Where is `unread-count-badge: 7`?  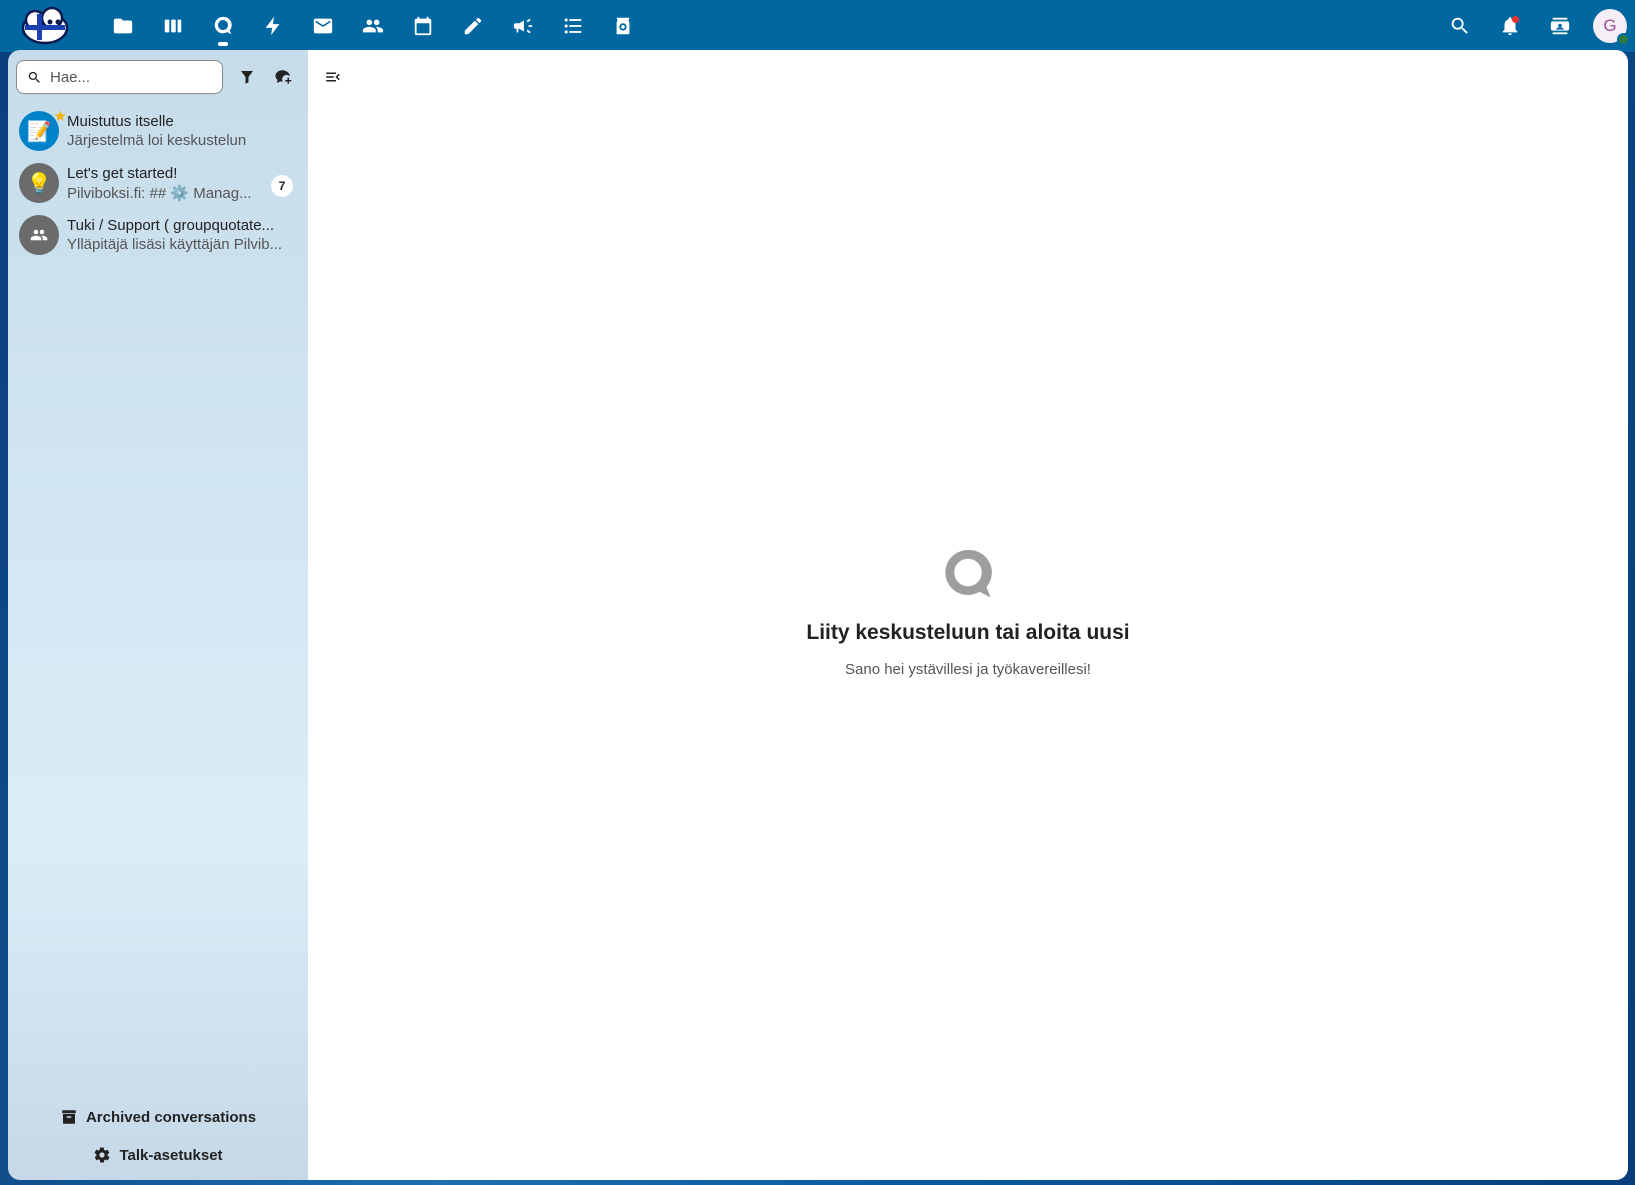
unread-count-badge: 7 is located at coordinates (282, 186).